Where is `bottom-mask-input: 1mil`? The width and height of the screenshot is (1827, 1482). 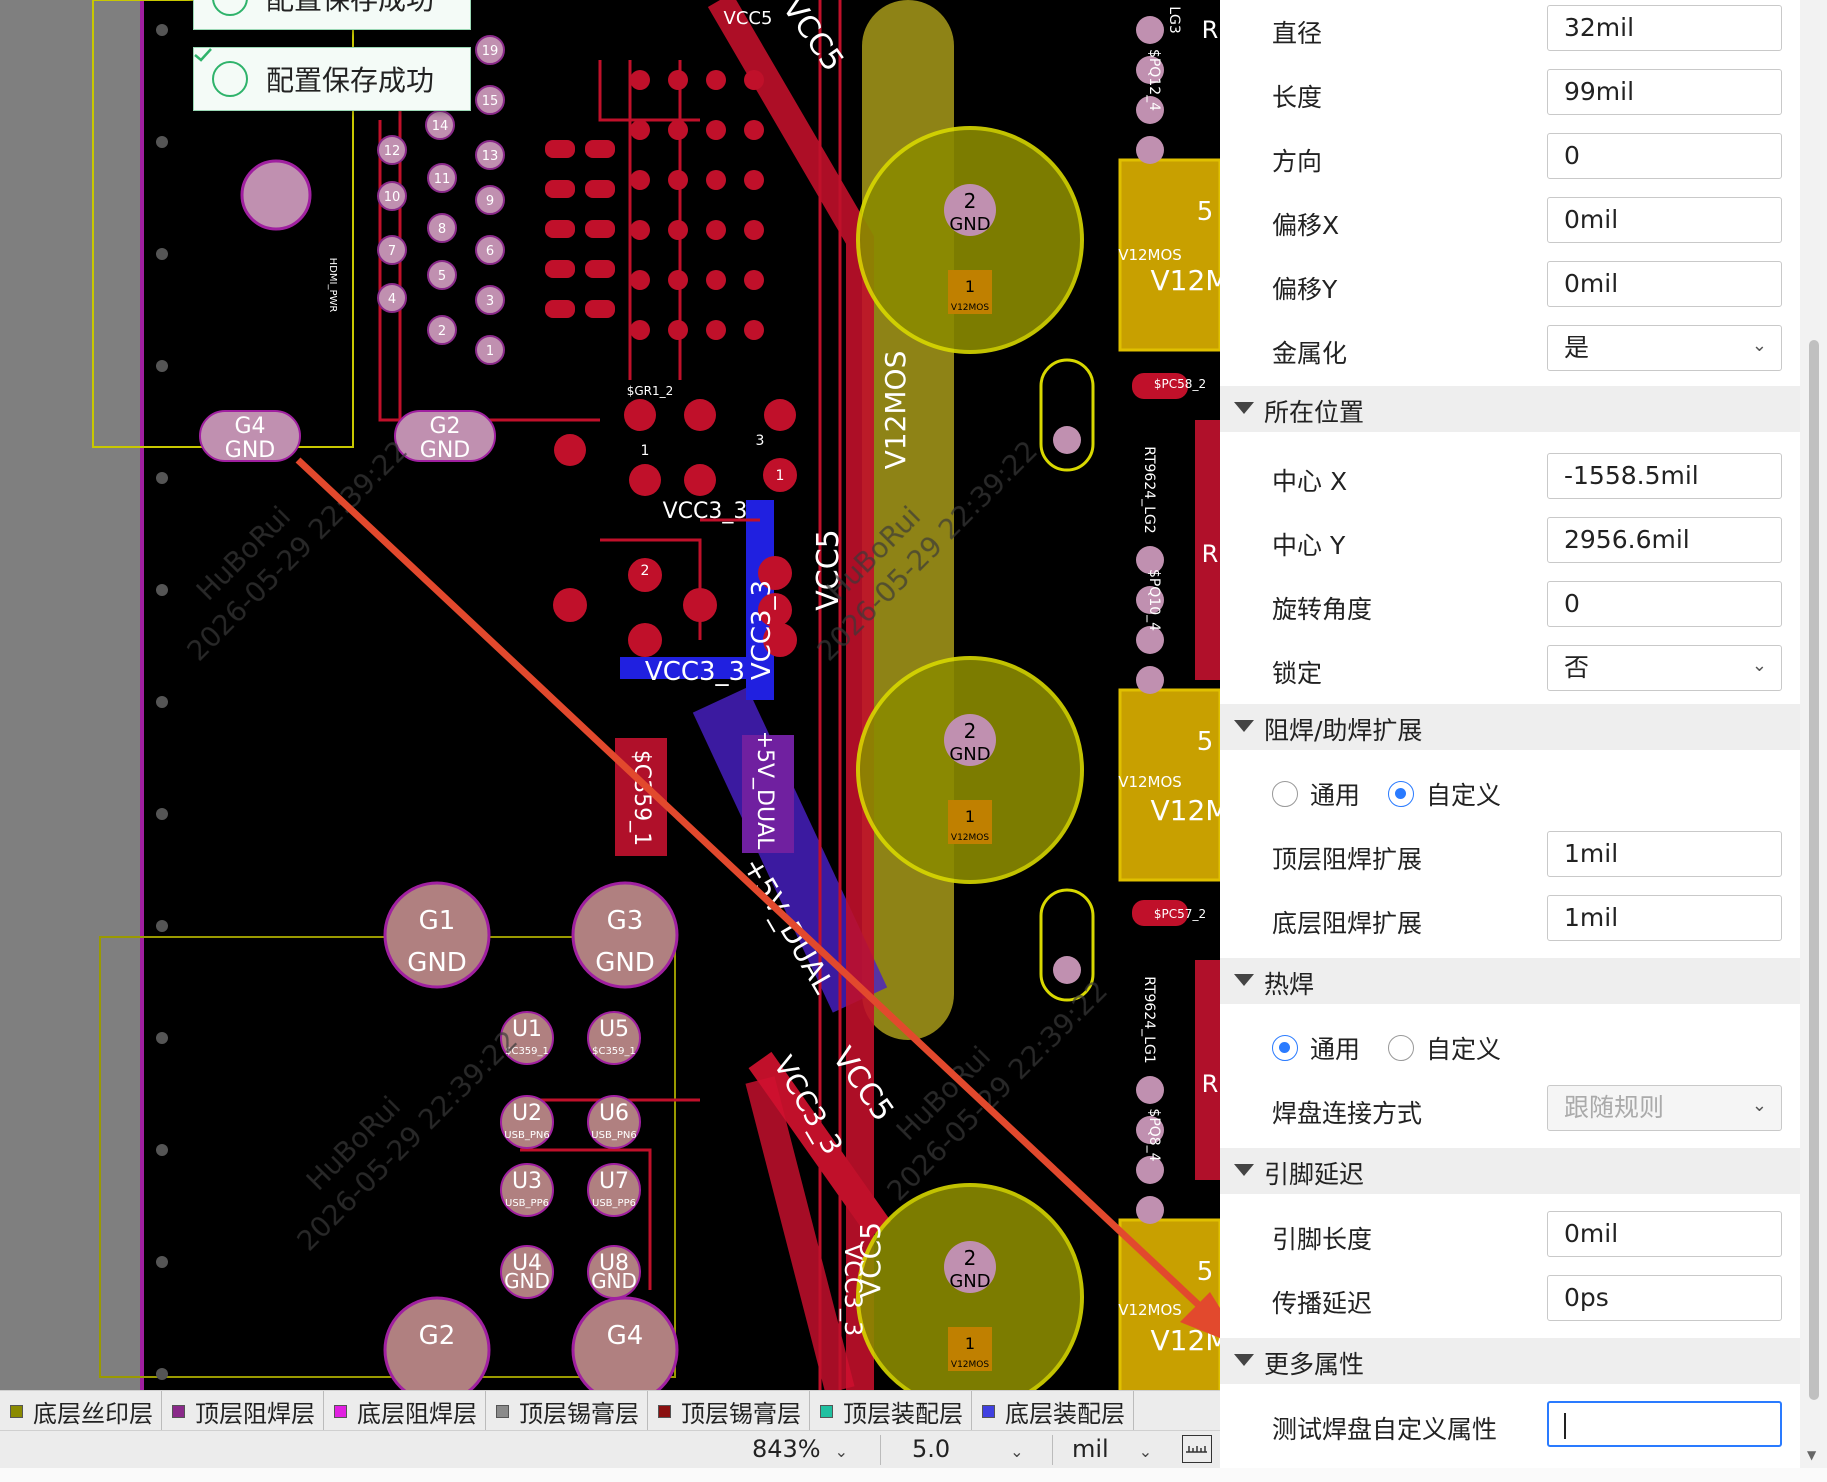 bottom-mask-input: 1mil is located at coordinates (1664, 918).